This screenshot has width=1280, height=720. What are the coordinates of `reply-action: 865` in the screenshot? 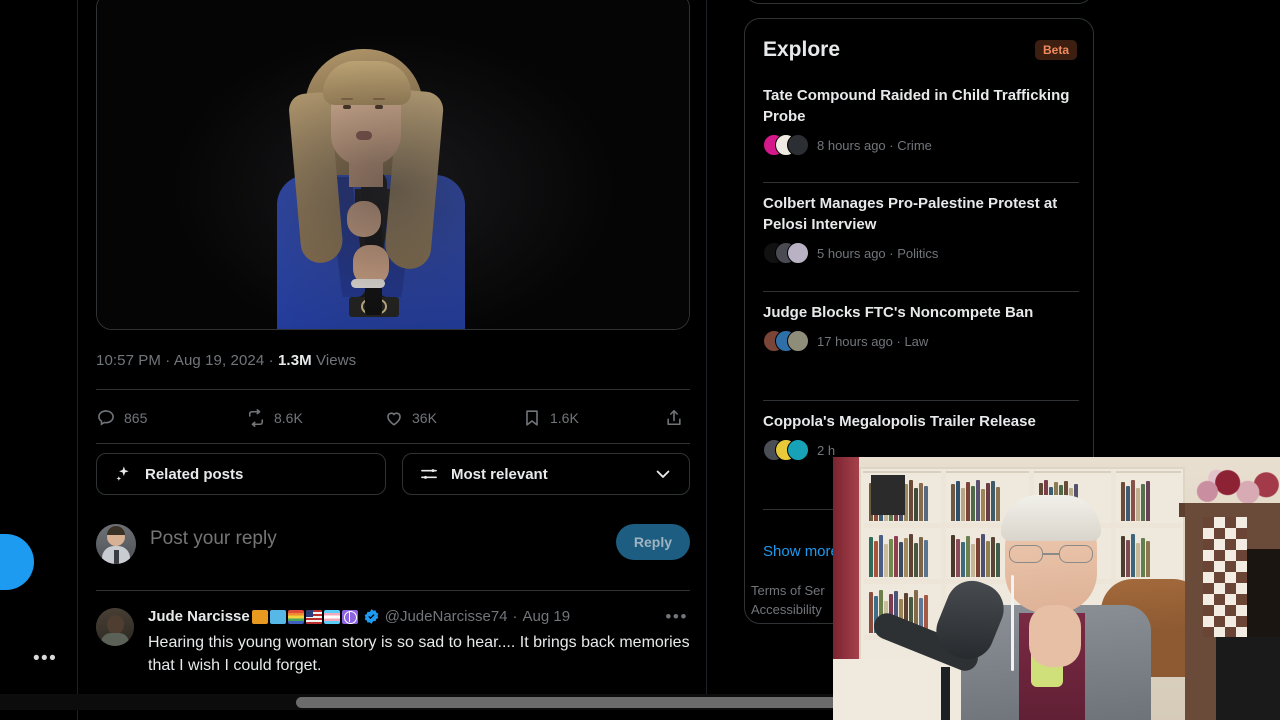 It's located at (121, 418).